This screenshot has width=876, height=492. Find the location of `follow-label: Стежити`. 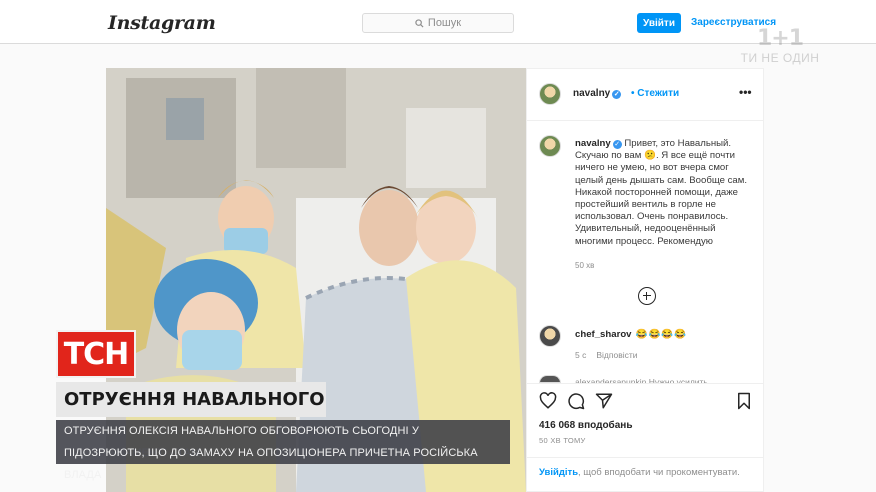

follow-label: Стежити is located at coordinates (658, 93).